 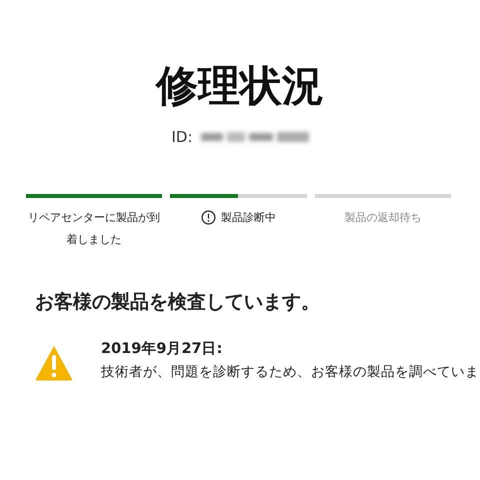 I want to click on update-message: 技術者が、問題を診断するため、お客様の製品を調べていま, so click(x=290, y=372).